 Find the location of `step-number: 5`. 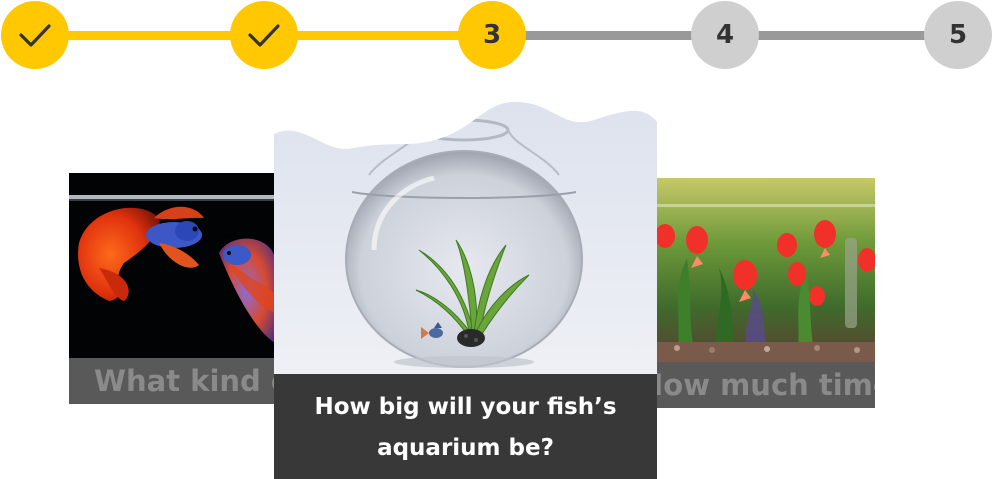

step-number: 5 is located at coordinates (958, 35).